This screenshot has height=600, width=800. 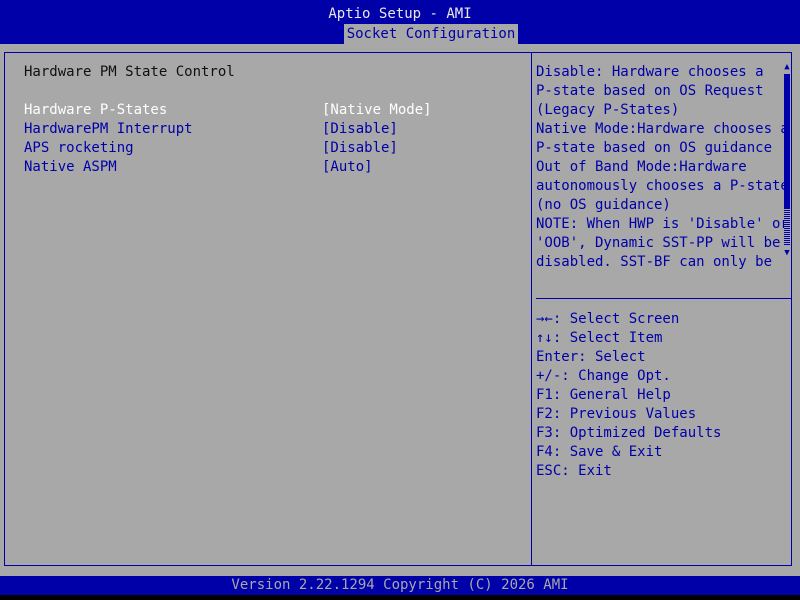 What do you see at coordinates (599, 338) in the screenshot?
I see `key-select-item: ↑↓: Select Item` at bounding box center [599, 338].